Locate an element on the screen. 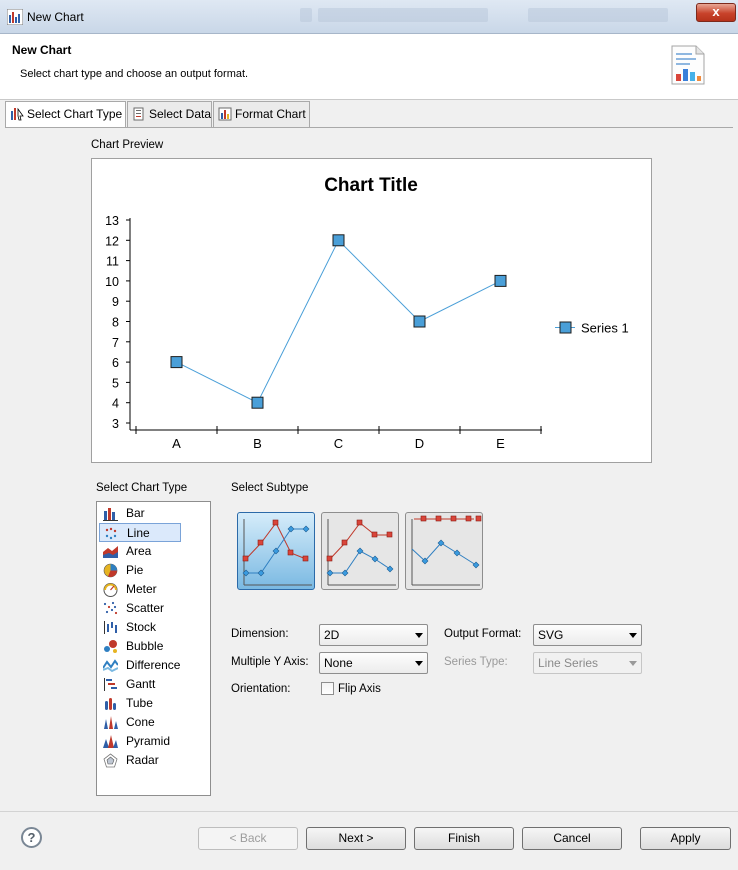 The width and height of the screenshot is (738, 870). chart-type-item-area: Area is located at coordinates (140, 551).